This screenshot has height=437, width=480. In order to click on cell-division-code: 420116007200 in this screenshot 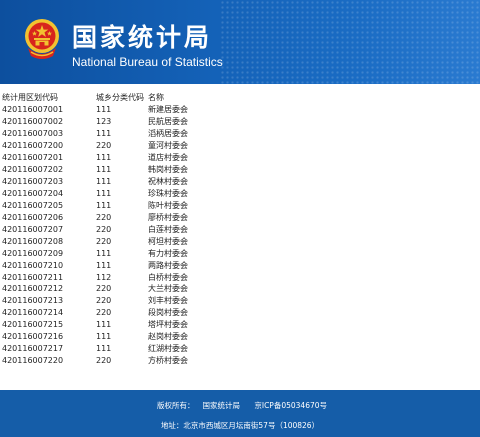, I will do `click(33, 146)`.